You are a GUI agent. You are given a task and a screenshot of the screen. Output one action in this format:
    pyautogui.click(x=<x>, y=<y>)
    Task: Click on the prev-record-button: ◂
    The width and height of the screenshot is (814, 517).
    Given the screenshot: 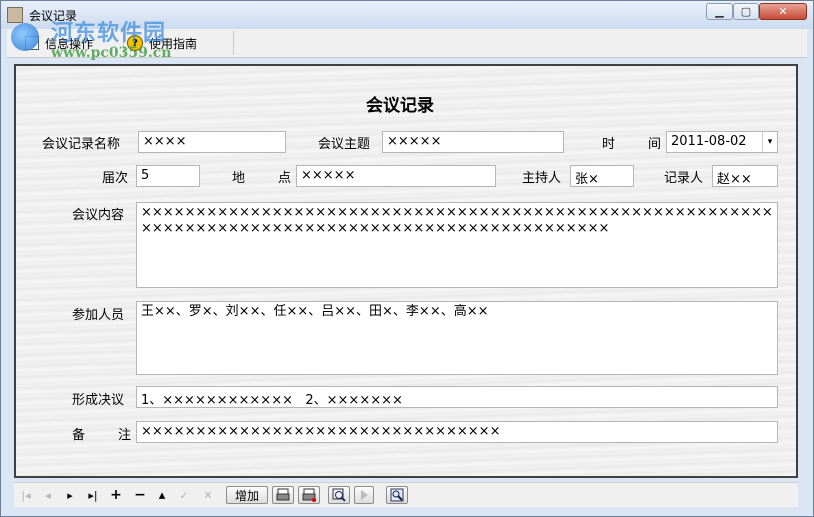 What is the action you would take?
    pyautogui.click(x=48, y=495)
    